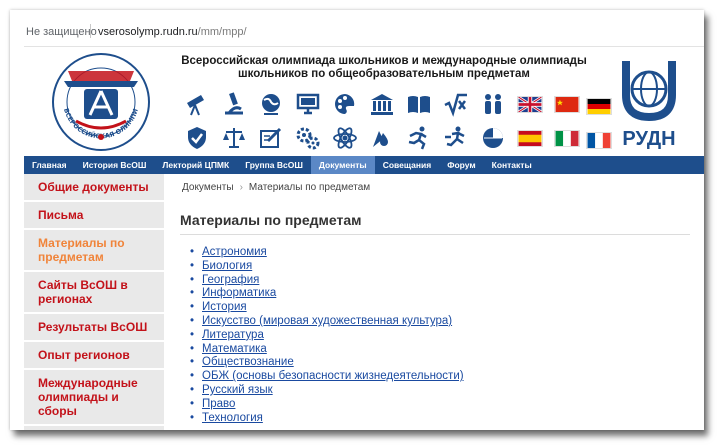  Describe the element at coordinates (357, 25) in the screenshot. I see `address-bar: Не защищено vserosolymp.rudn.ru/mm/mpp/` at that location.